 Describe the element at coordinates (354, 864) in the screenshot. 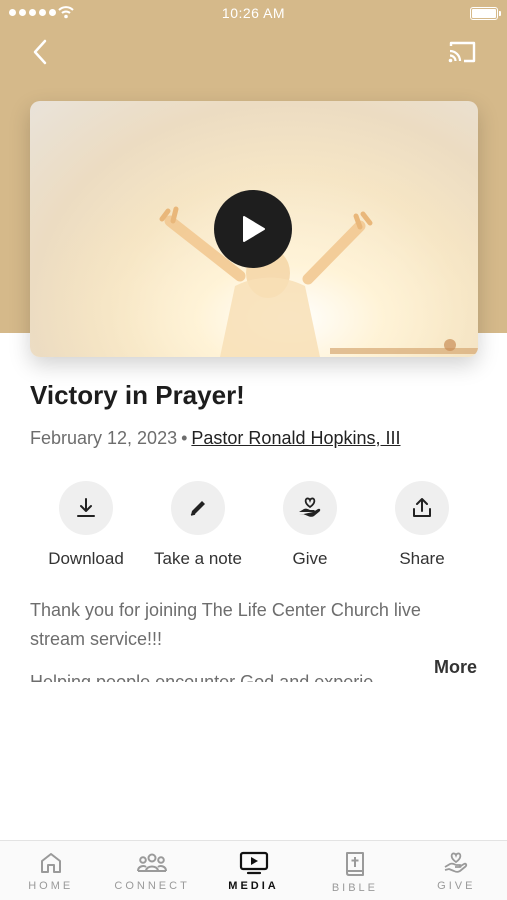

I see `bible-icon` at that location.